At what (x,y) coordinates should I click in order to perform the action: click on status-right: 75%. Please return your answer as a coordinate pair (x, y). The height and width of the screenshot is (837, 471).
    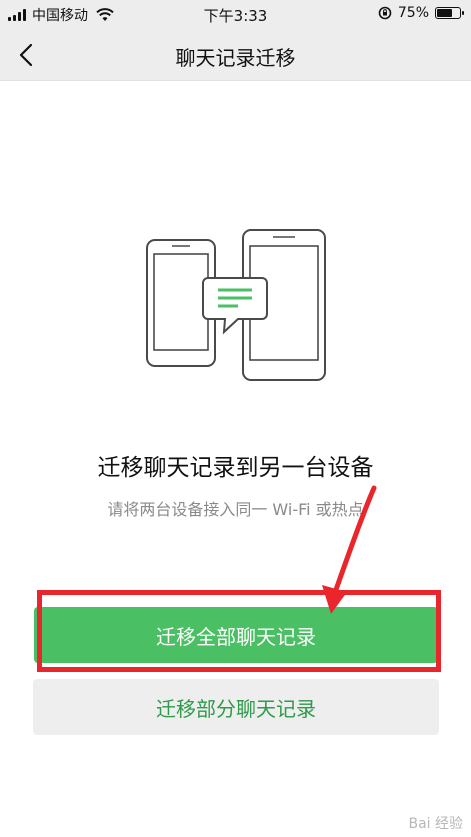
    Looking at the image, I should click on (421, 13).